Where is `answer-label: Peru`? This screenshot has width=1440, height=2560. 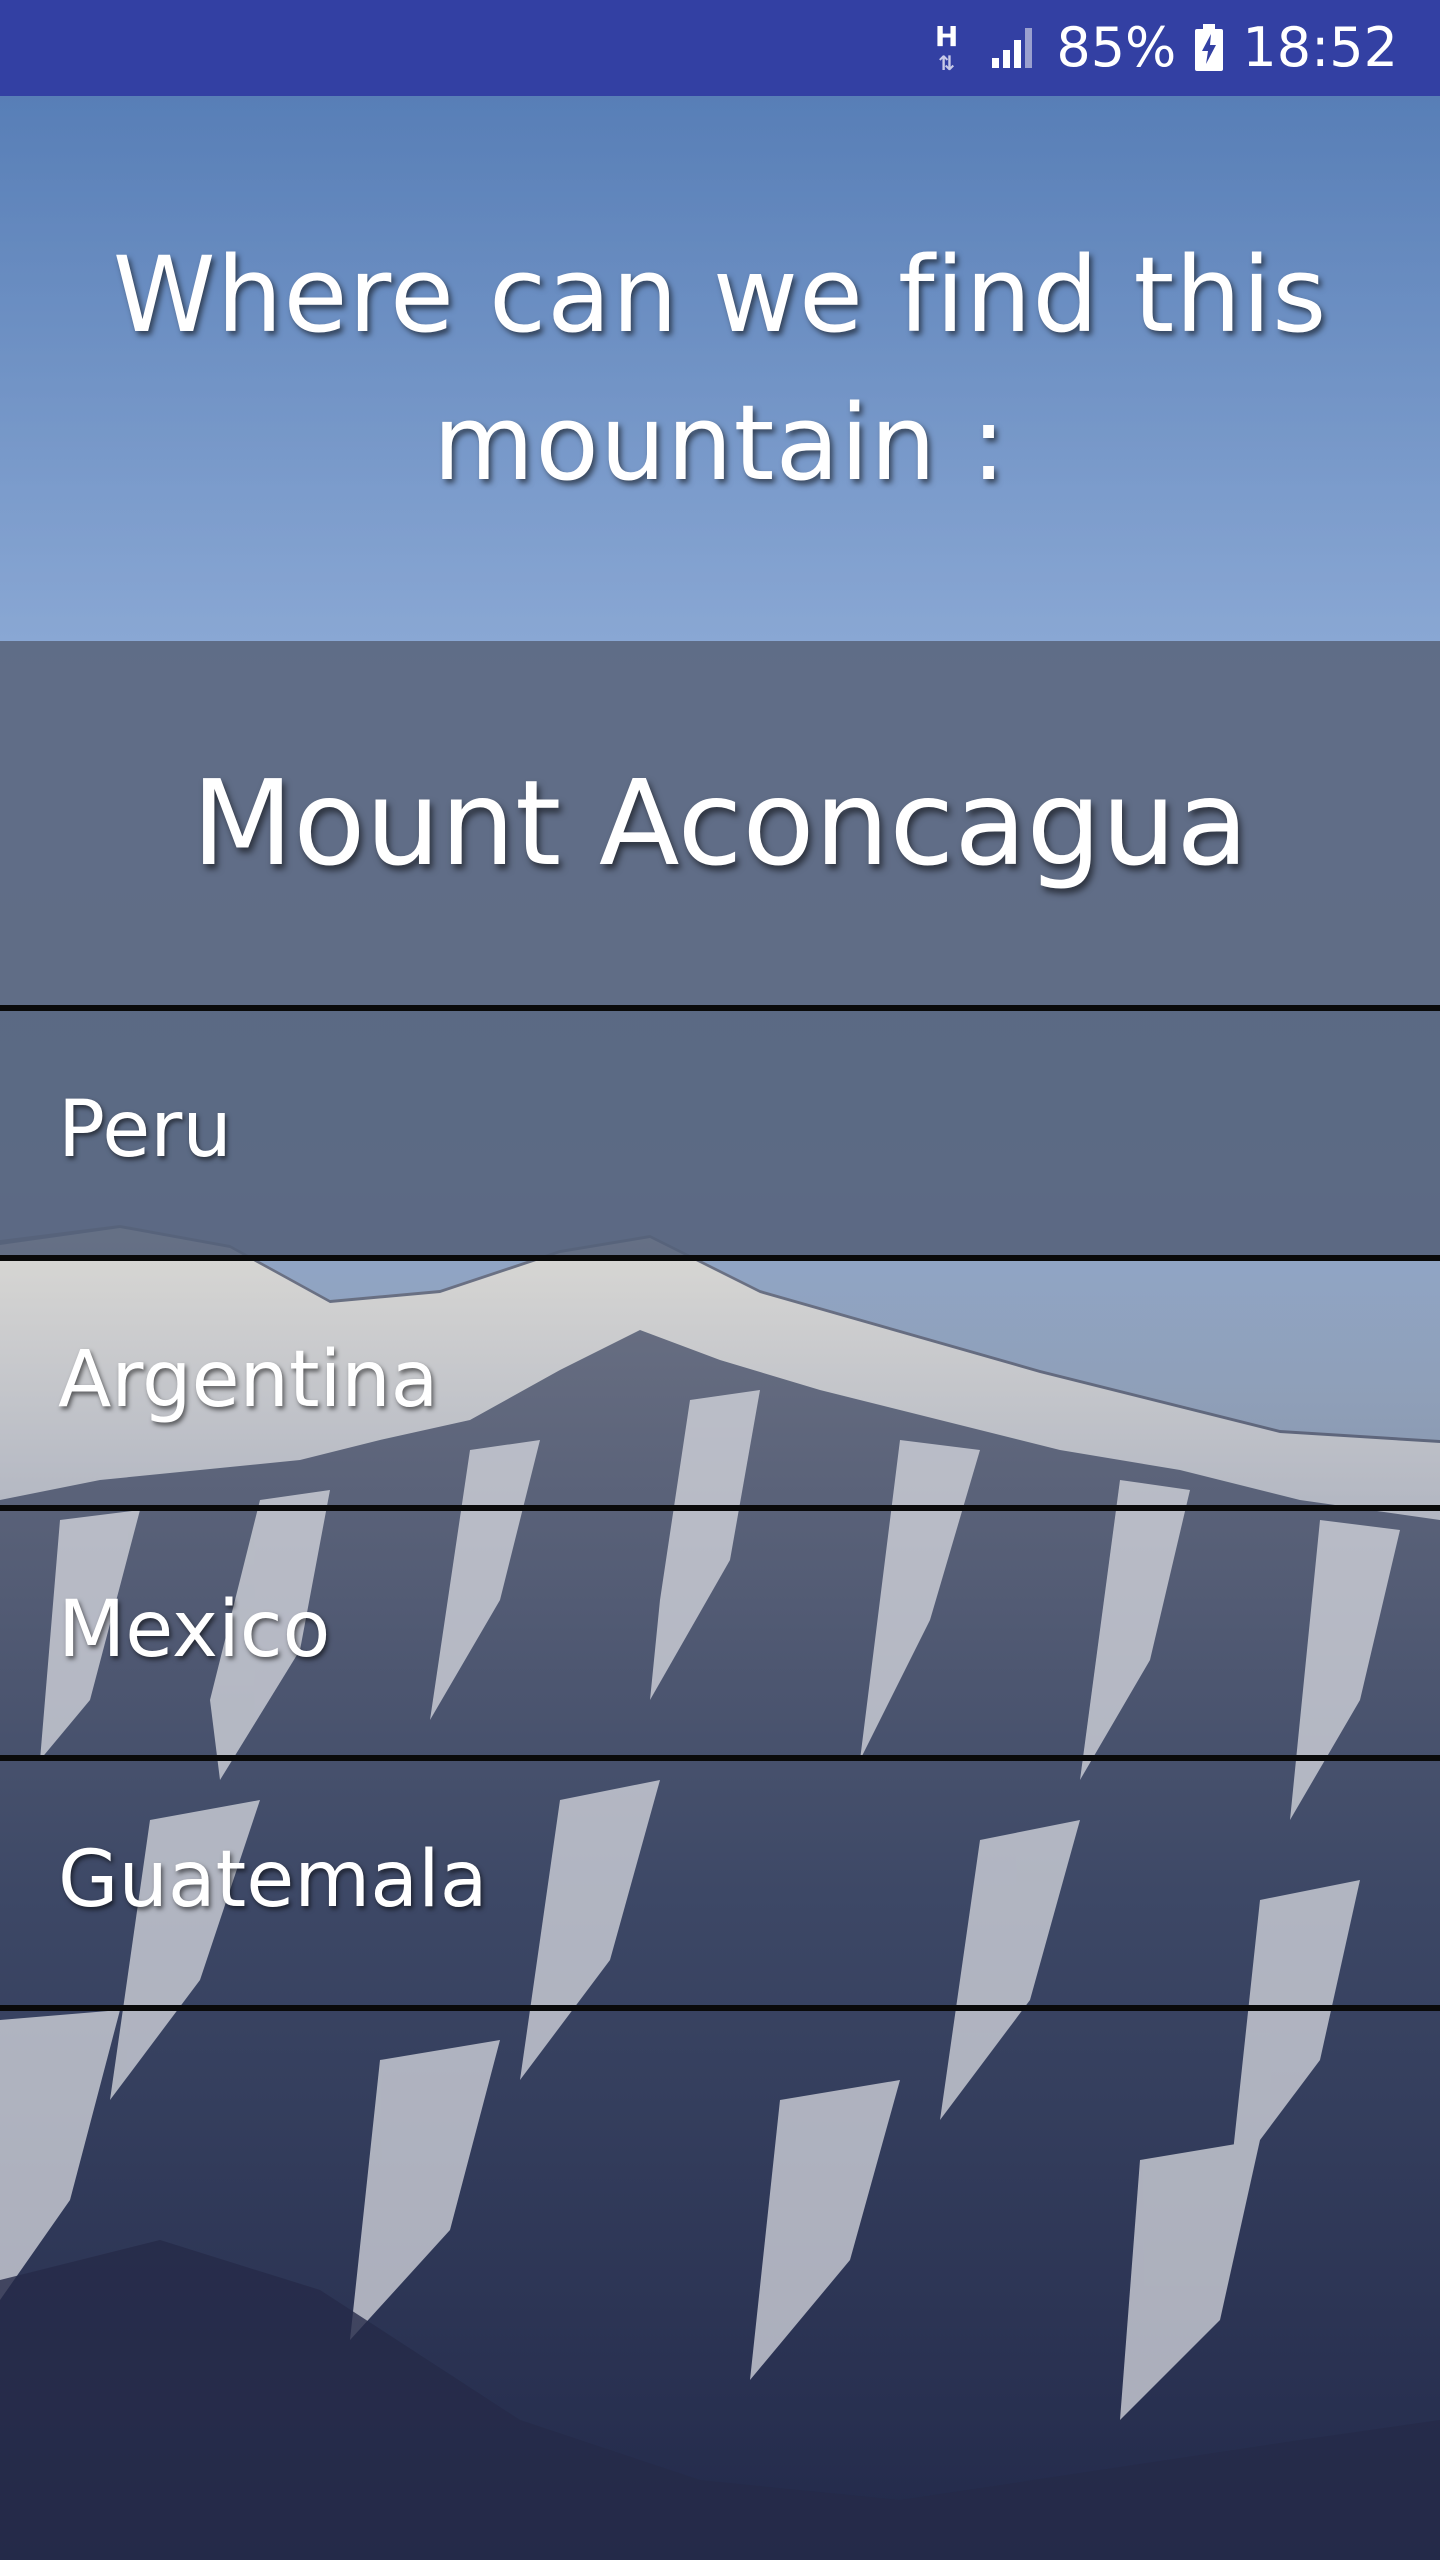 answer-label: Peru is located at coordinates (145, 1130).